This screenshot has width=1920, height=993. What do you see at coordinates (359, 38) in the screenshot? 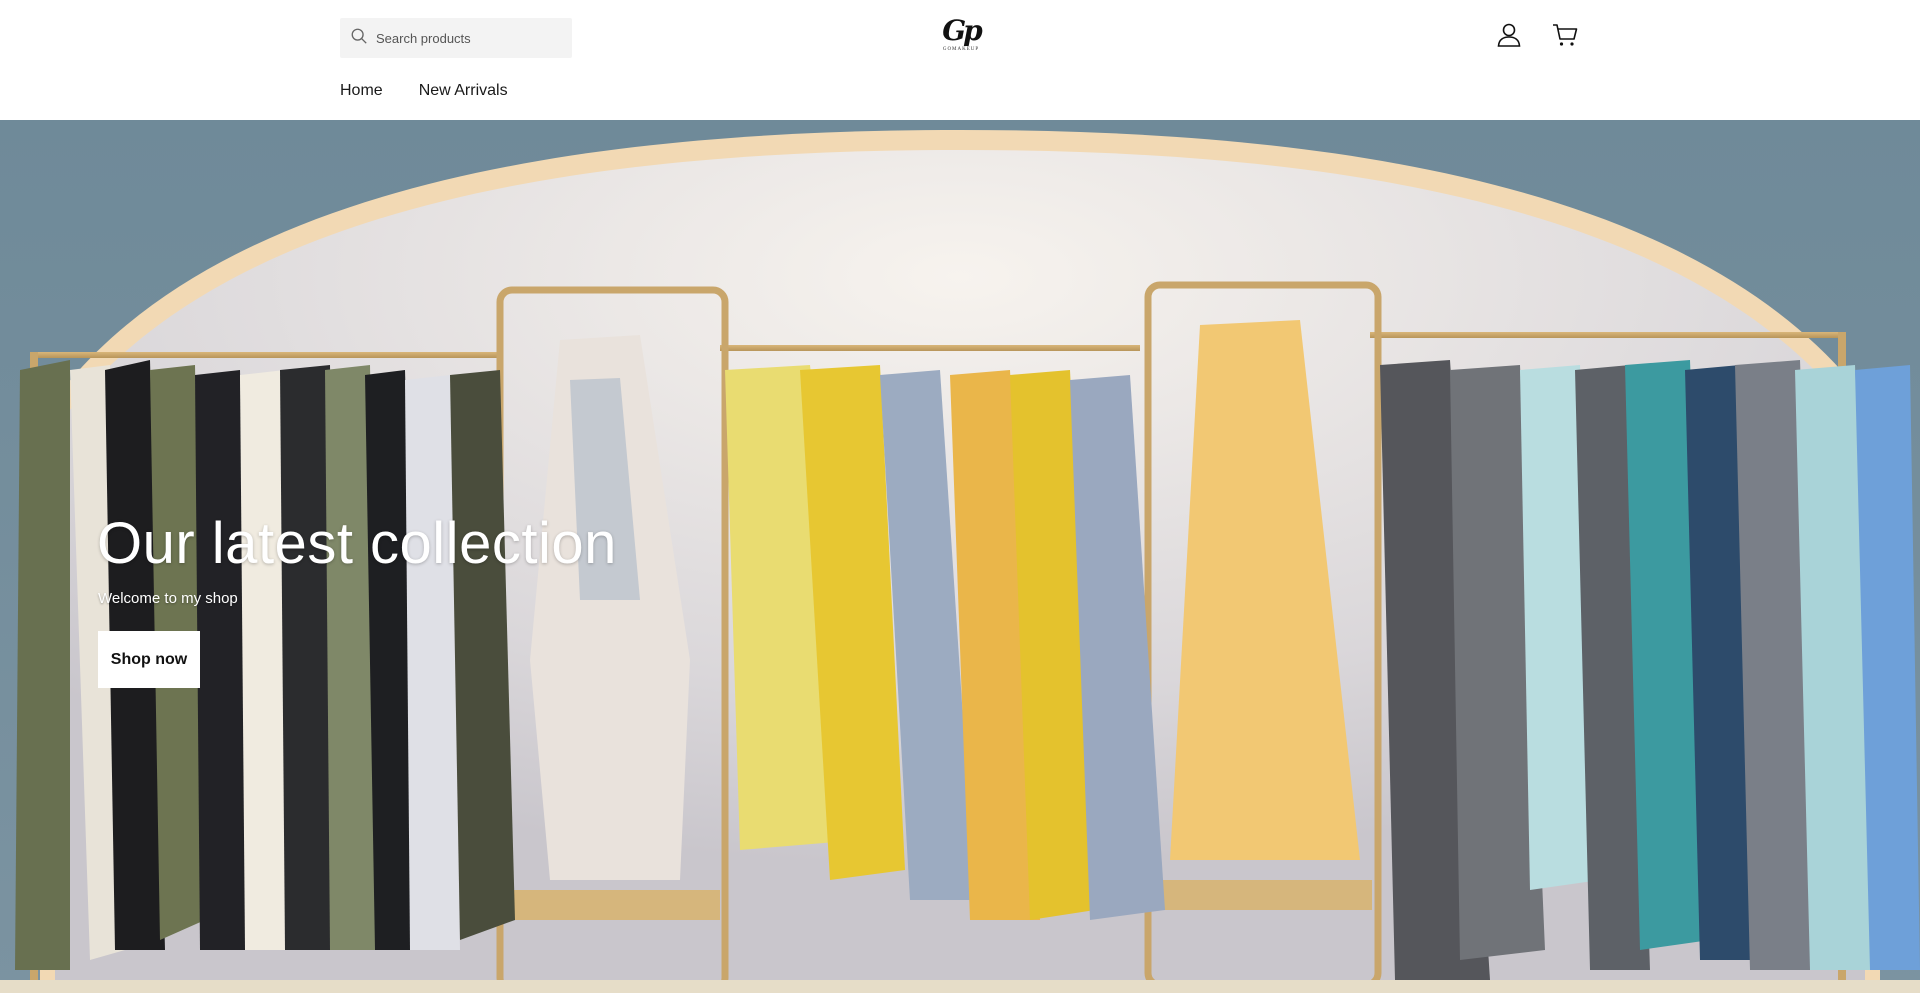
I see `search-icon` at bounding box center [359, 38].